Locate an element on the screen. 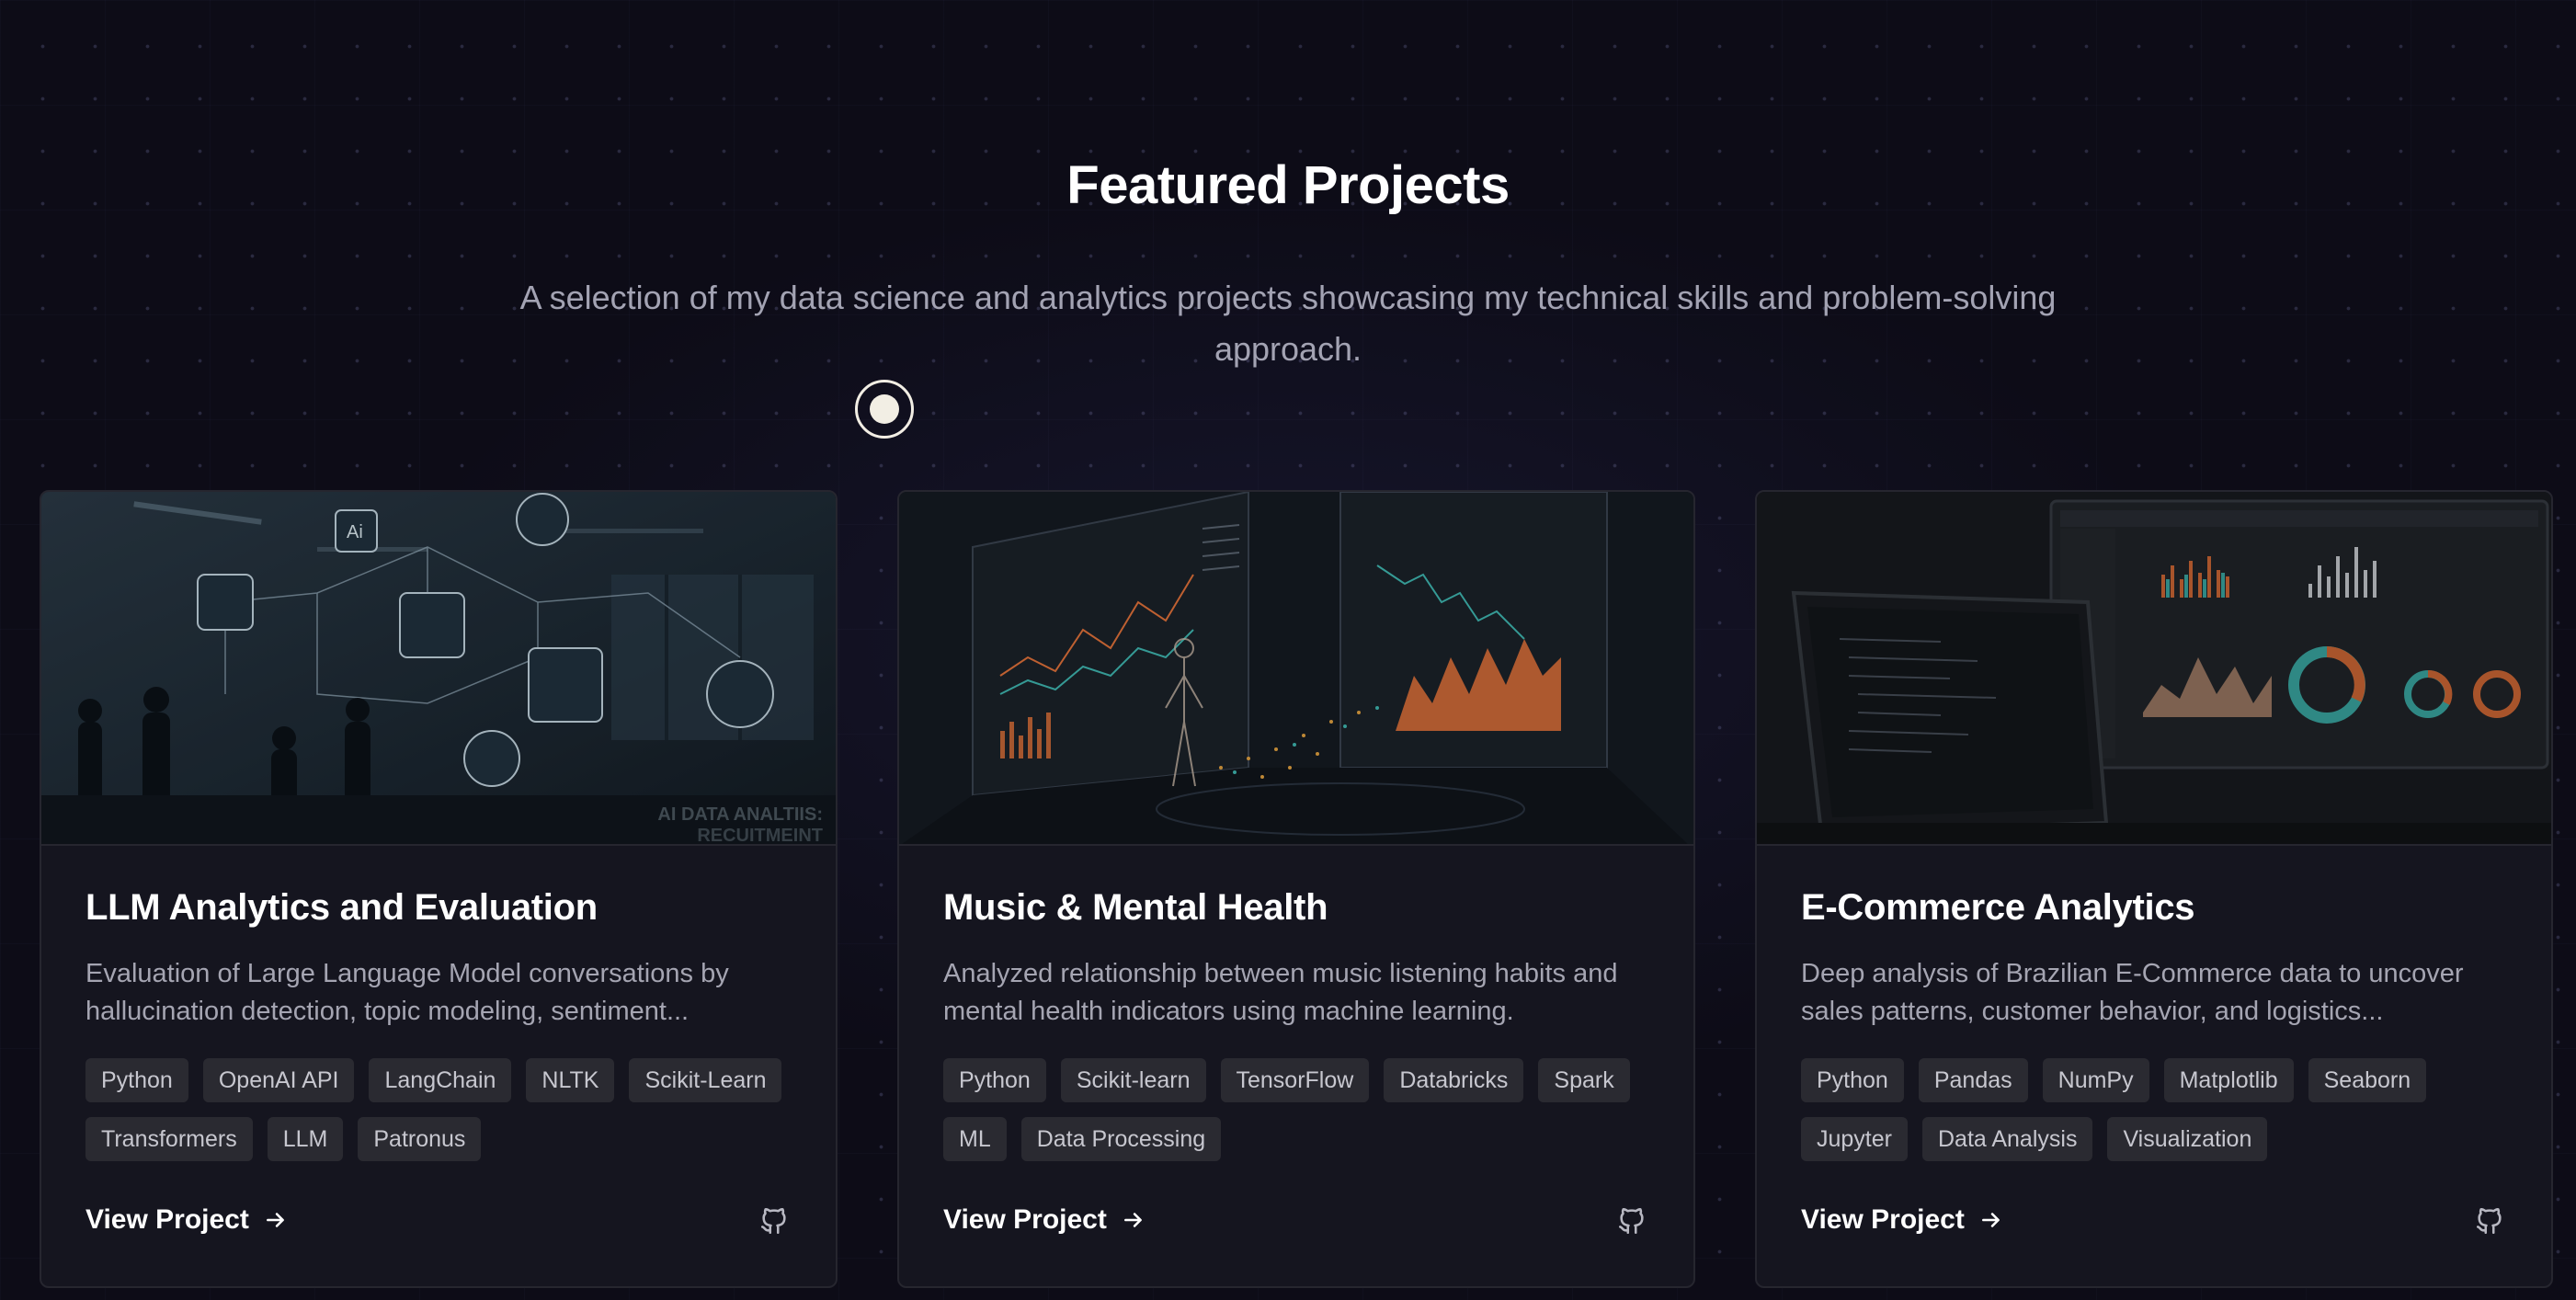 This screenshot has width=2576, height=1300. tag: NumPy is located at coordinates (2095, 1080).